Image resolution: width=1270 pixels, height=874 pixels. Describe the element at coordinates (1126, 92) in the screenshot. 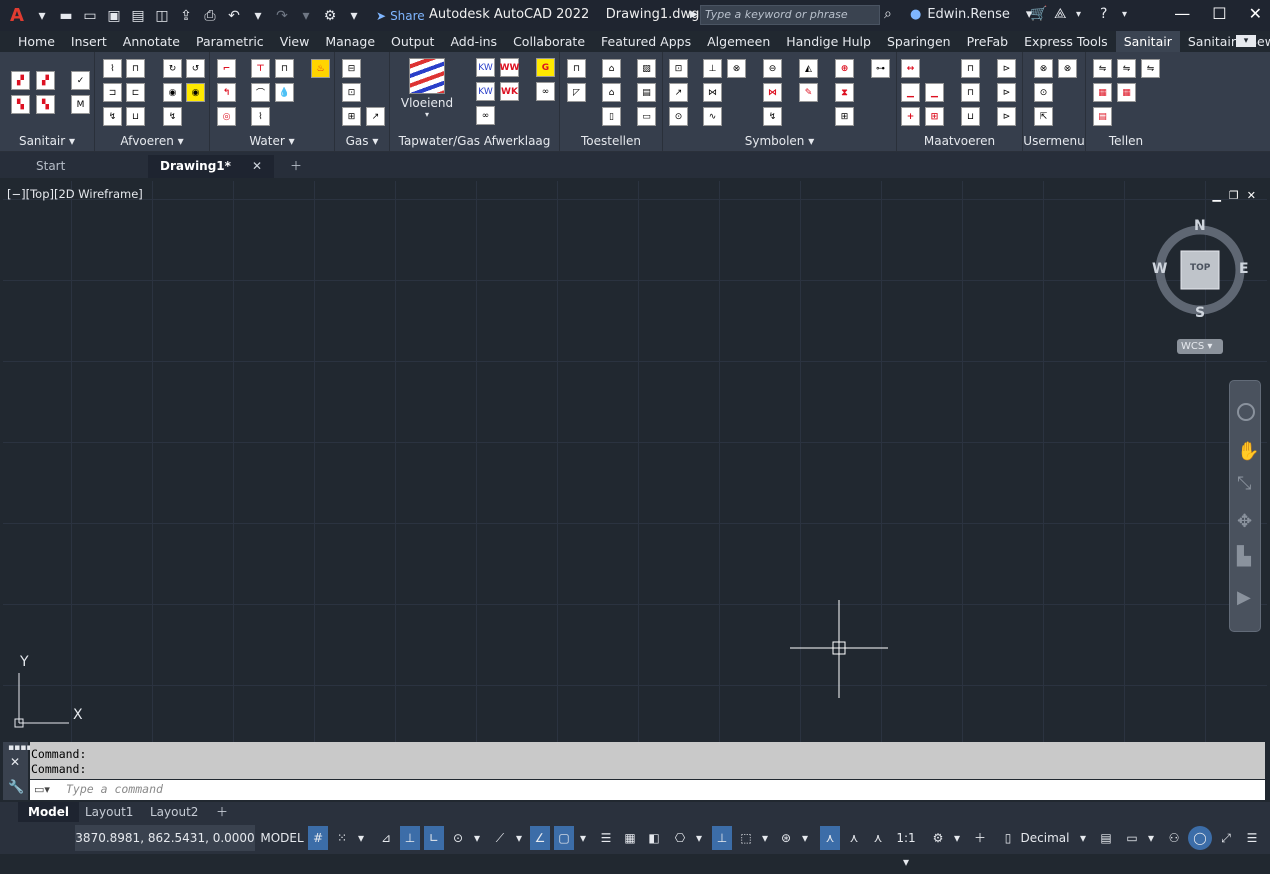

I see `tellen-tool-5: ▦` at that location.